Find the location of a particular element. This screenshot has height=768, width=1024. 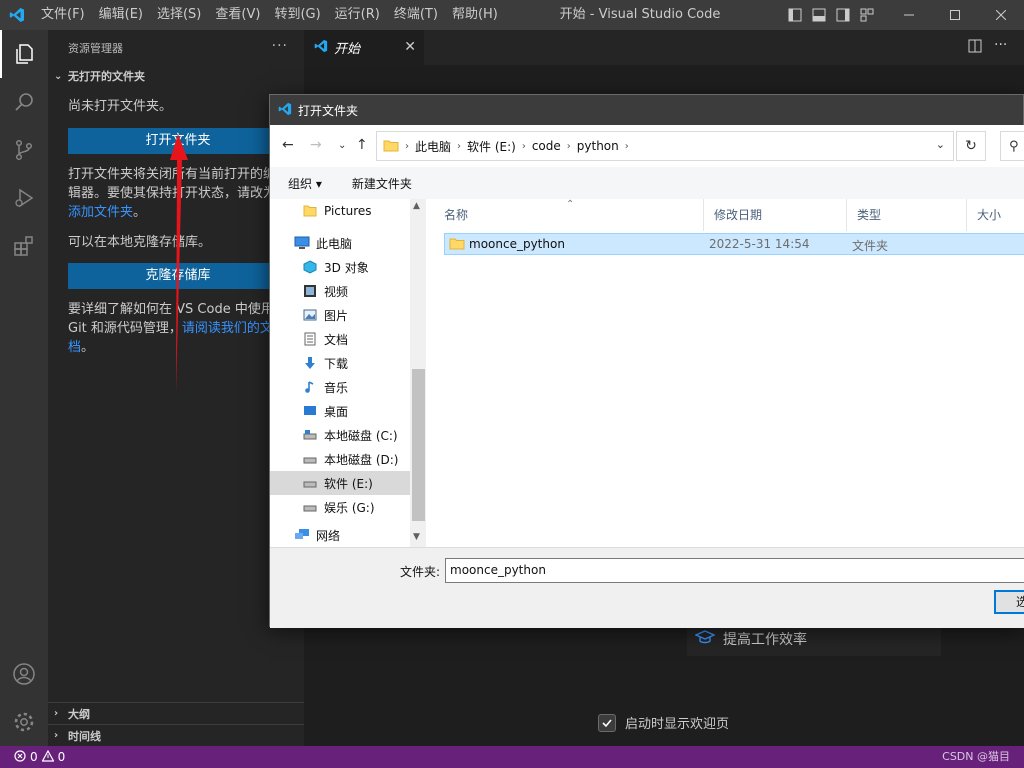

back-arrow-icon: ← is located at coordinates (288, 145).